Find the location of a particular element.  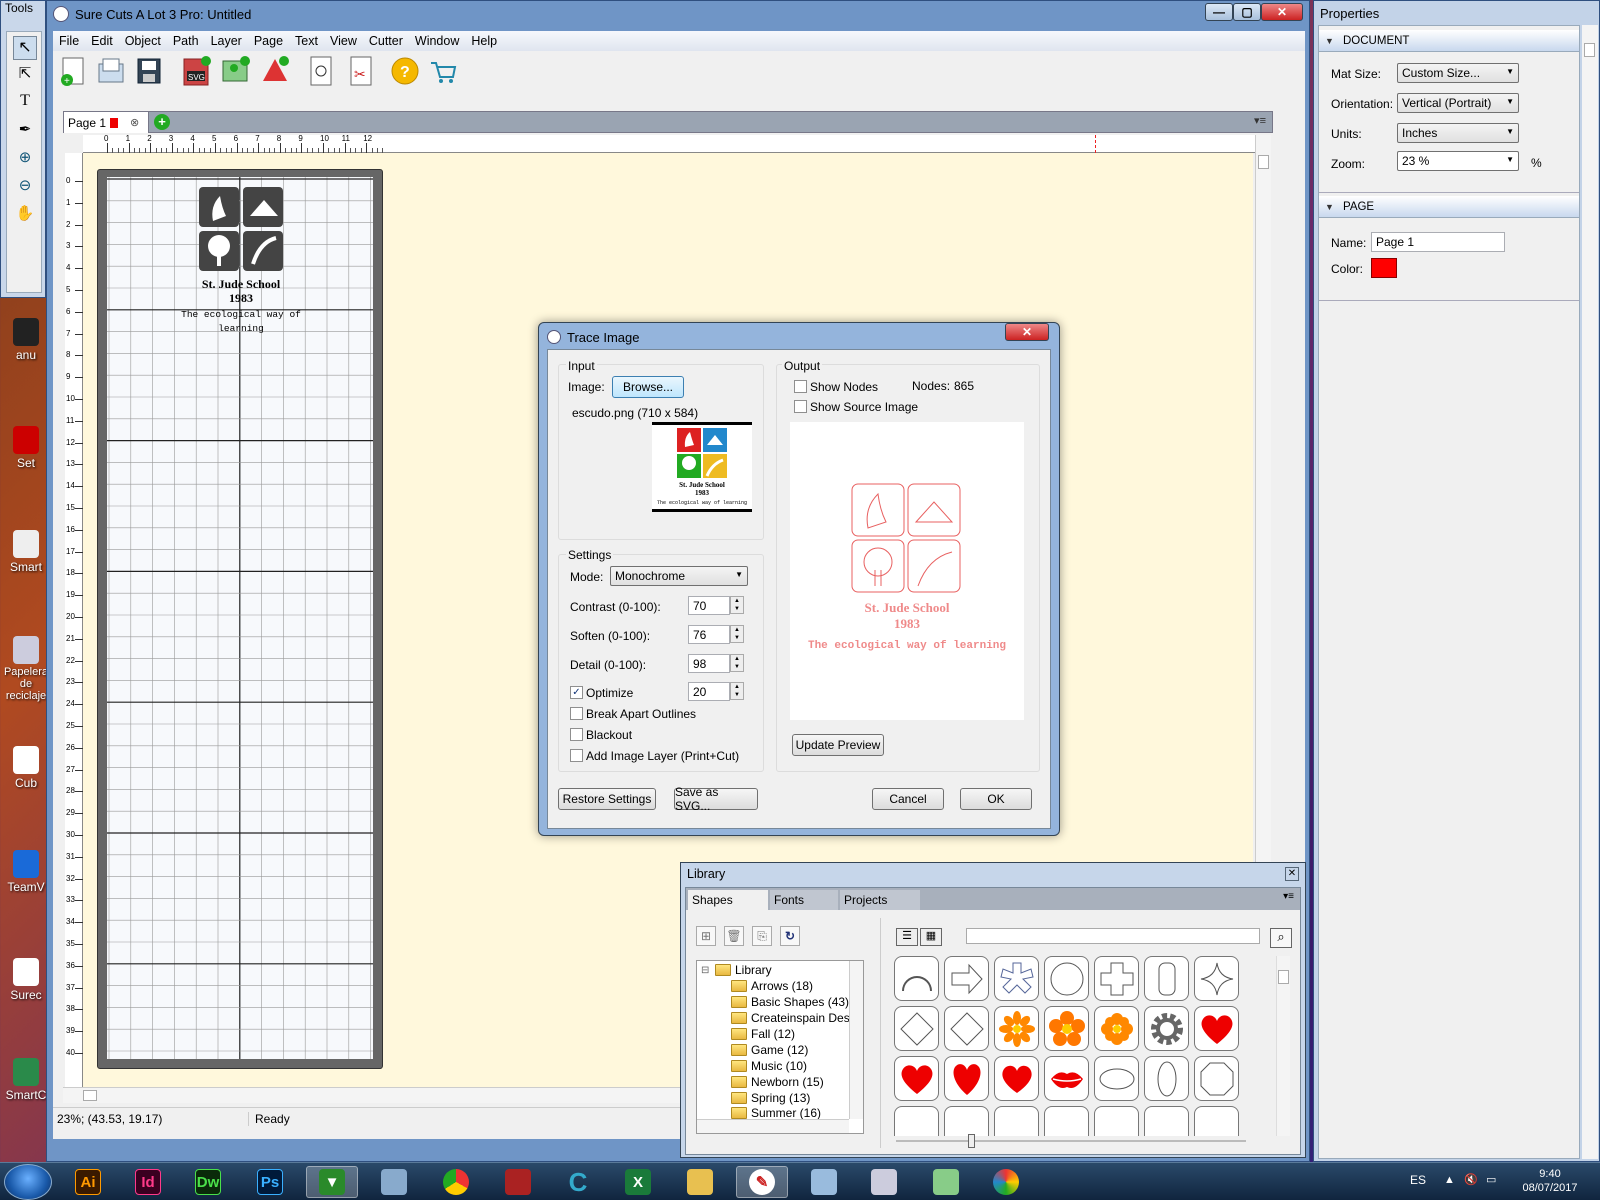

import-svg-icon: SVG is located at coordinates (197, 71).